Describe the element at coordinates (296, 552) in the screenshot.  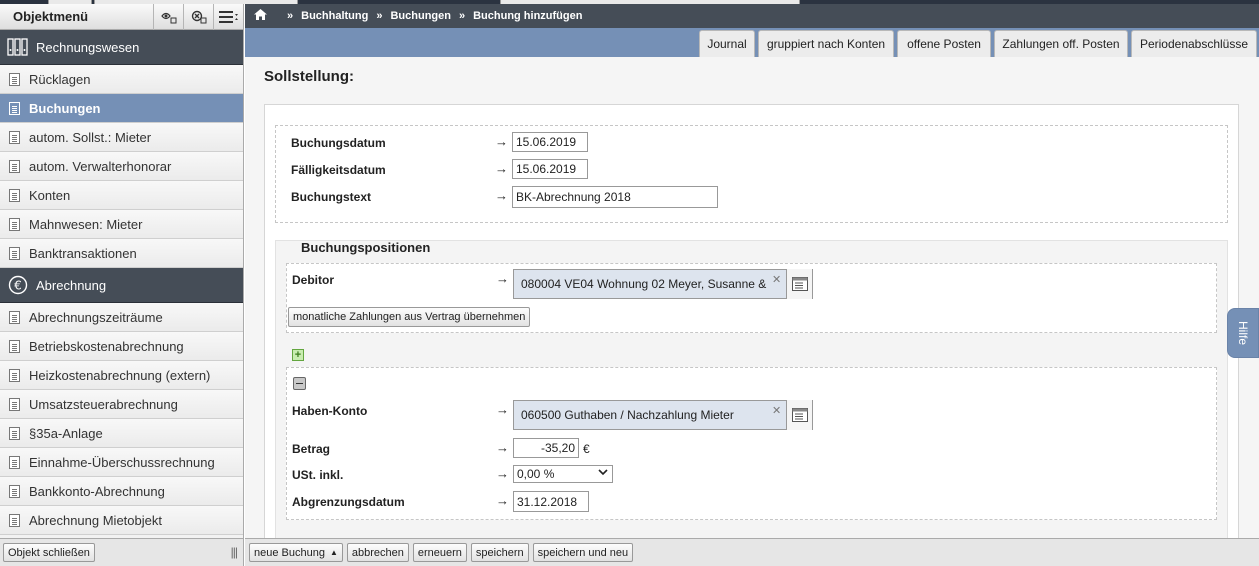
I see `new-booking-button: neue Buchung ▲` at that location.